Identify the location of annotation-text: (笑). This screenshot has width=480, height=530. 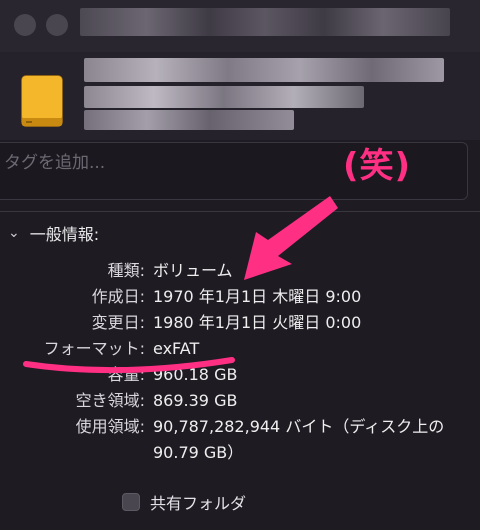
(377, 166).